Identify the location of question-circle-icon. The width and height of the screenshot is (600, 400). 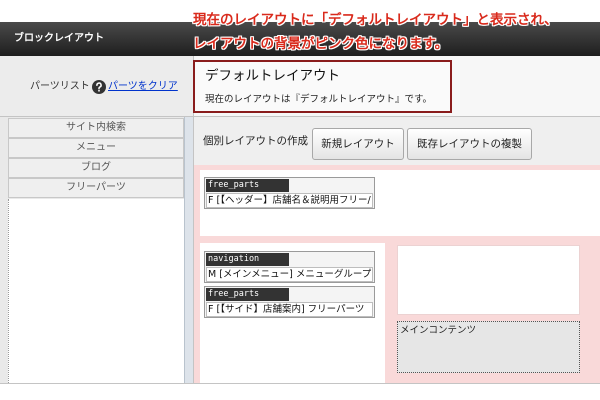
(99, 87).